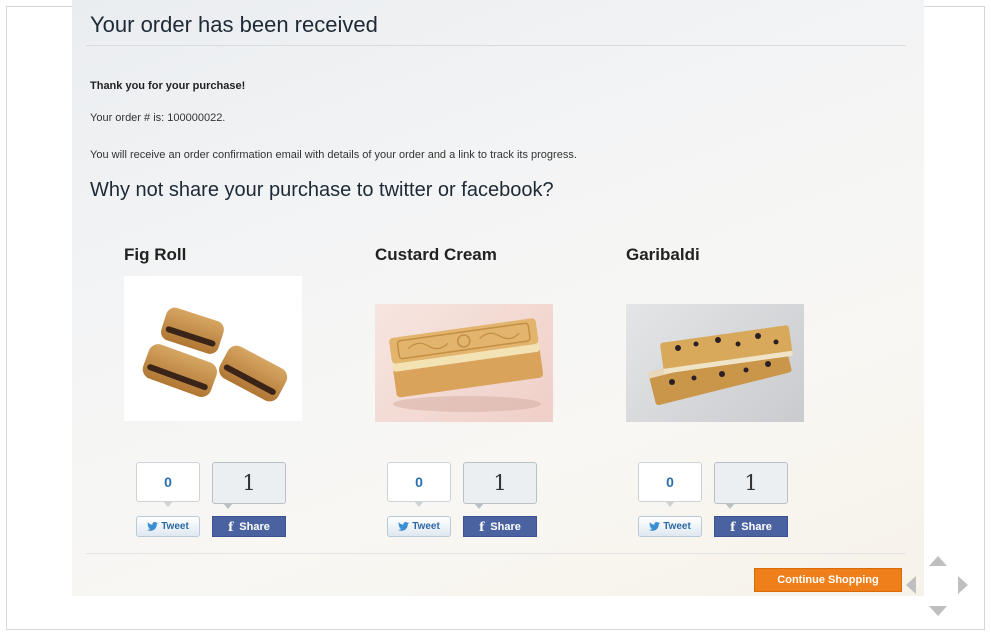  What do you see at coordinates (496, 45) in the screenshot?
I see `title-divider` at bounding box center [496, 45].